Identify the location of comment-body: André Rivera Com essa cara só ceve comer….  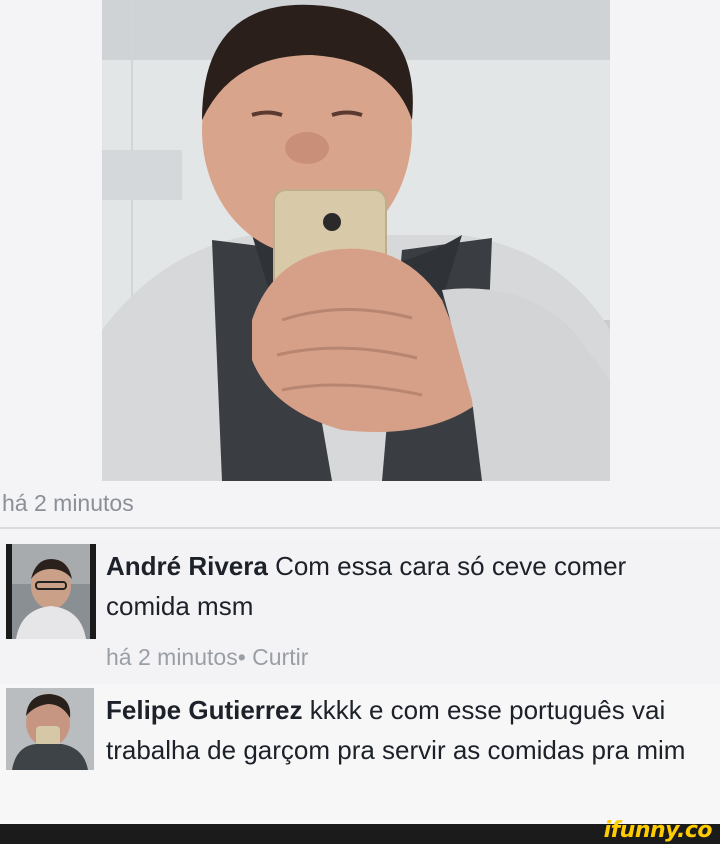
(406, 586).